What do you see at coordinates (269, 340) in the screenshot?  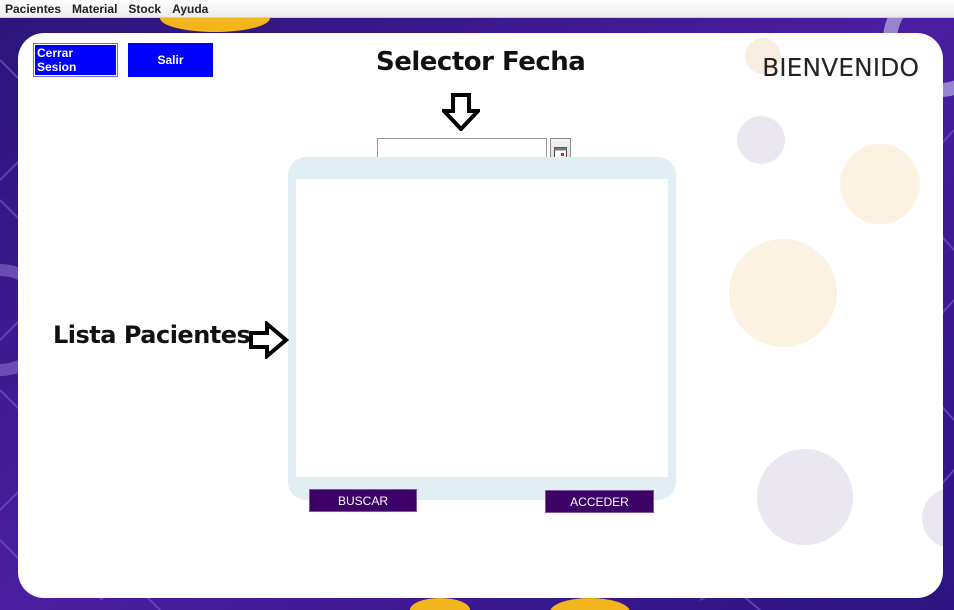 I see `right-arrow-icon` at bounding box center [269, 340].